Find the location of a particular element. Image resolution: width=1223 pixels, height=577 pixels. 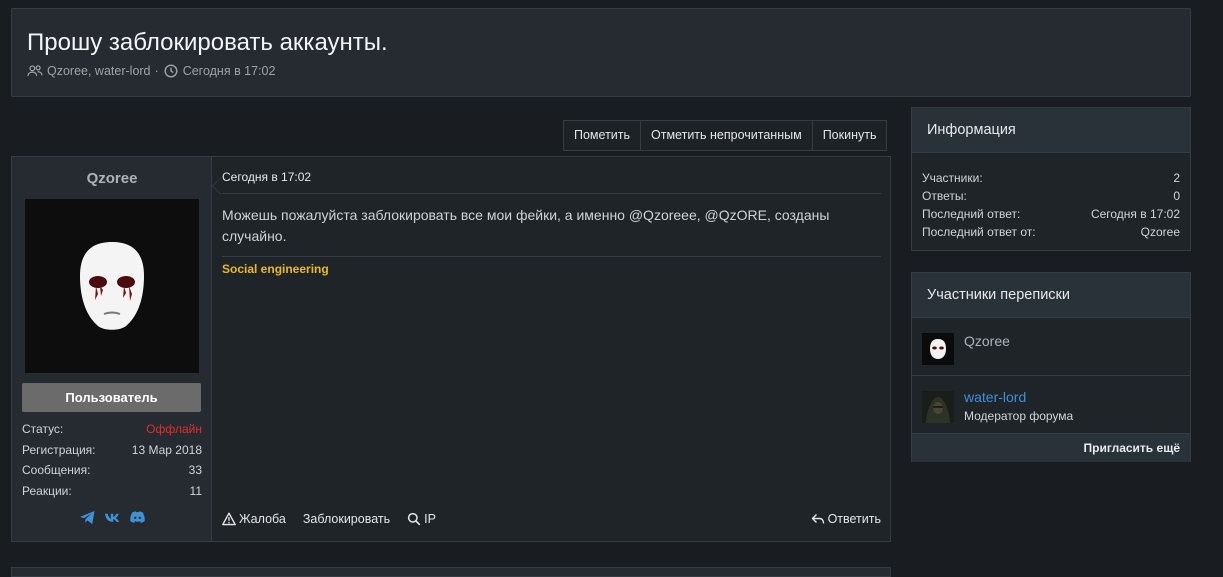

block-button: Заблокировать is located at coordinates (346, 519).